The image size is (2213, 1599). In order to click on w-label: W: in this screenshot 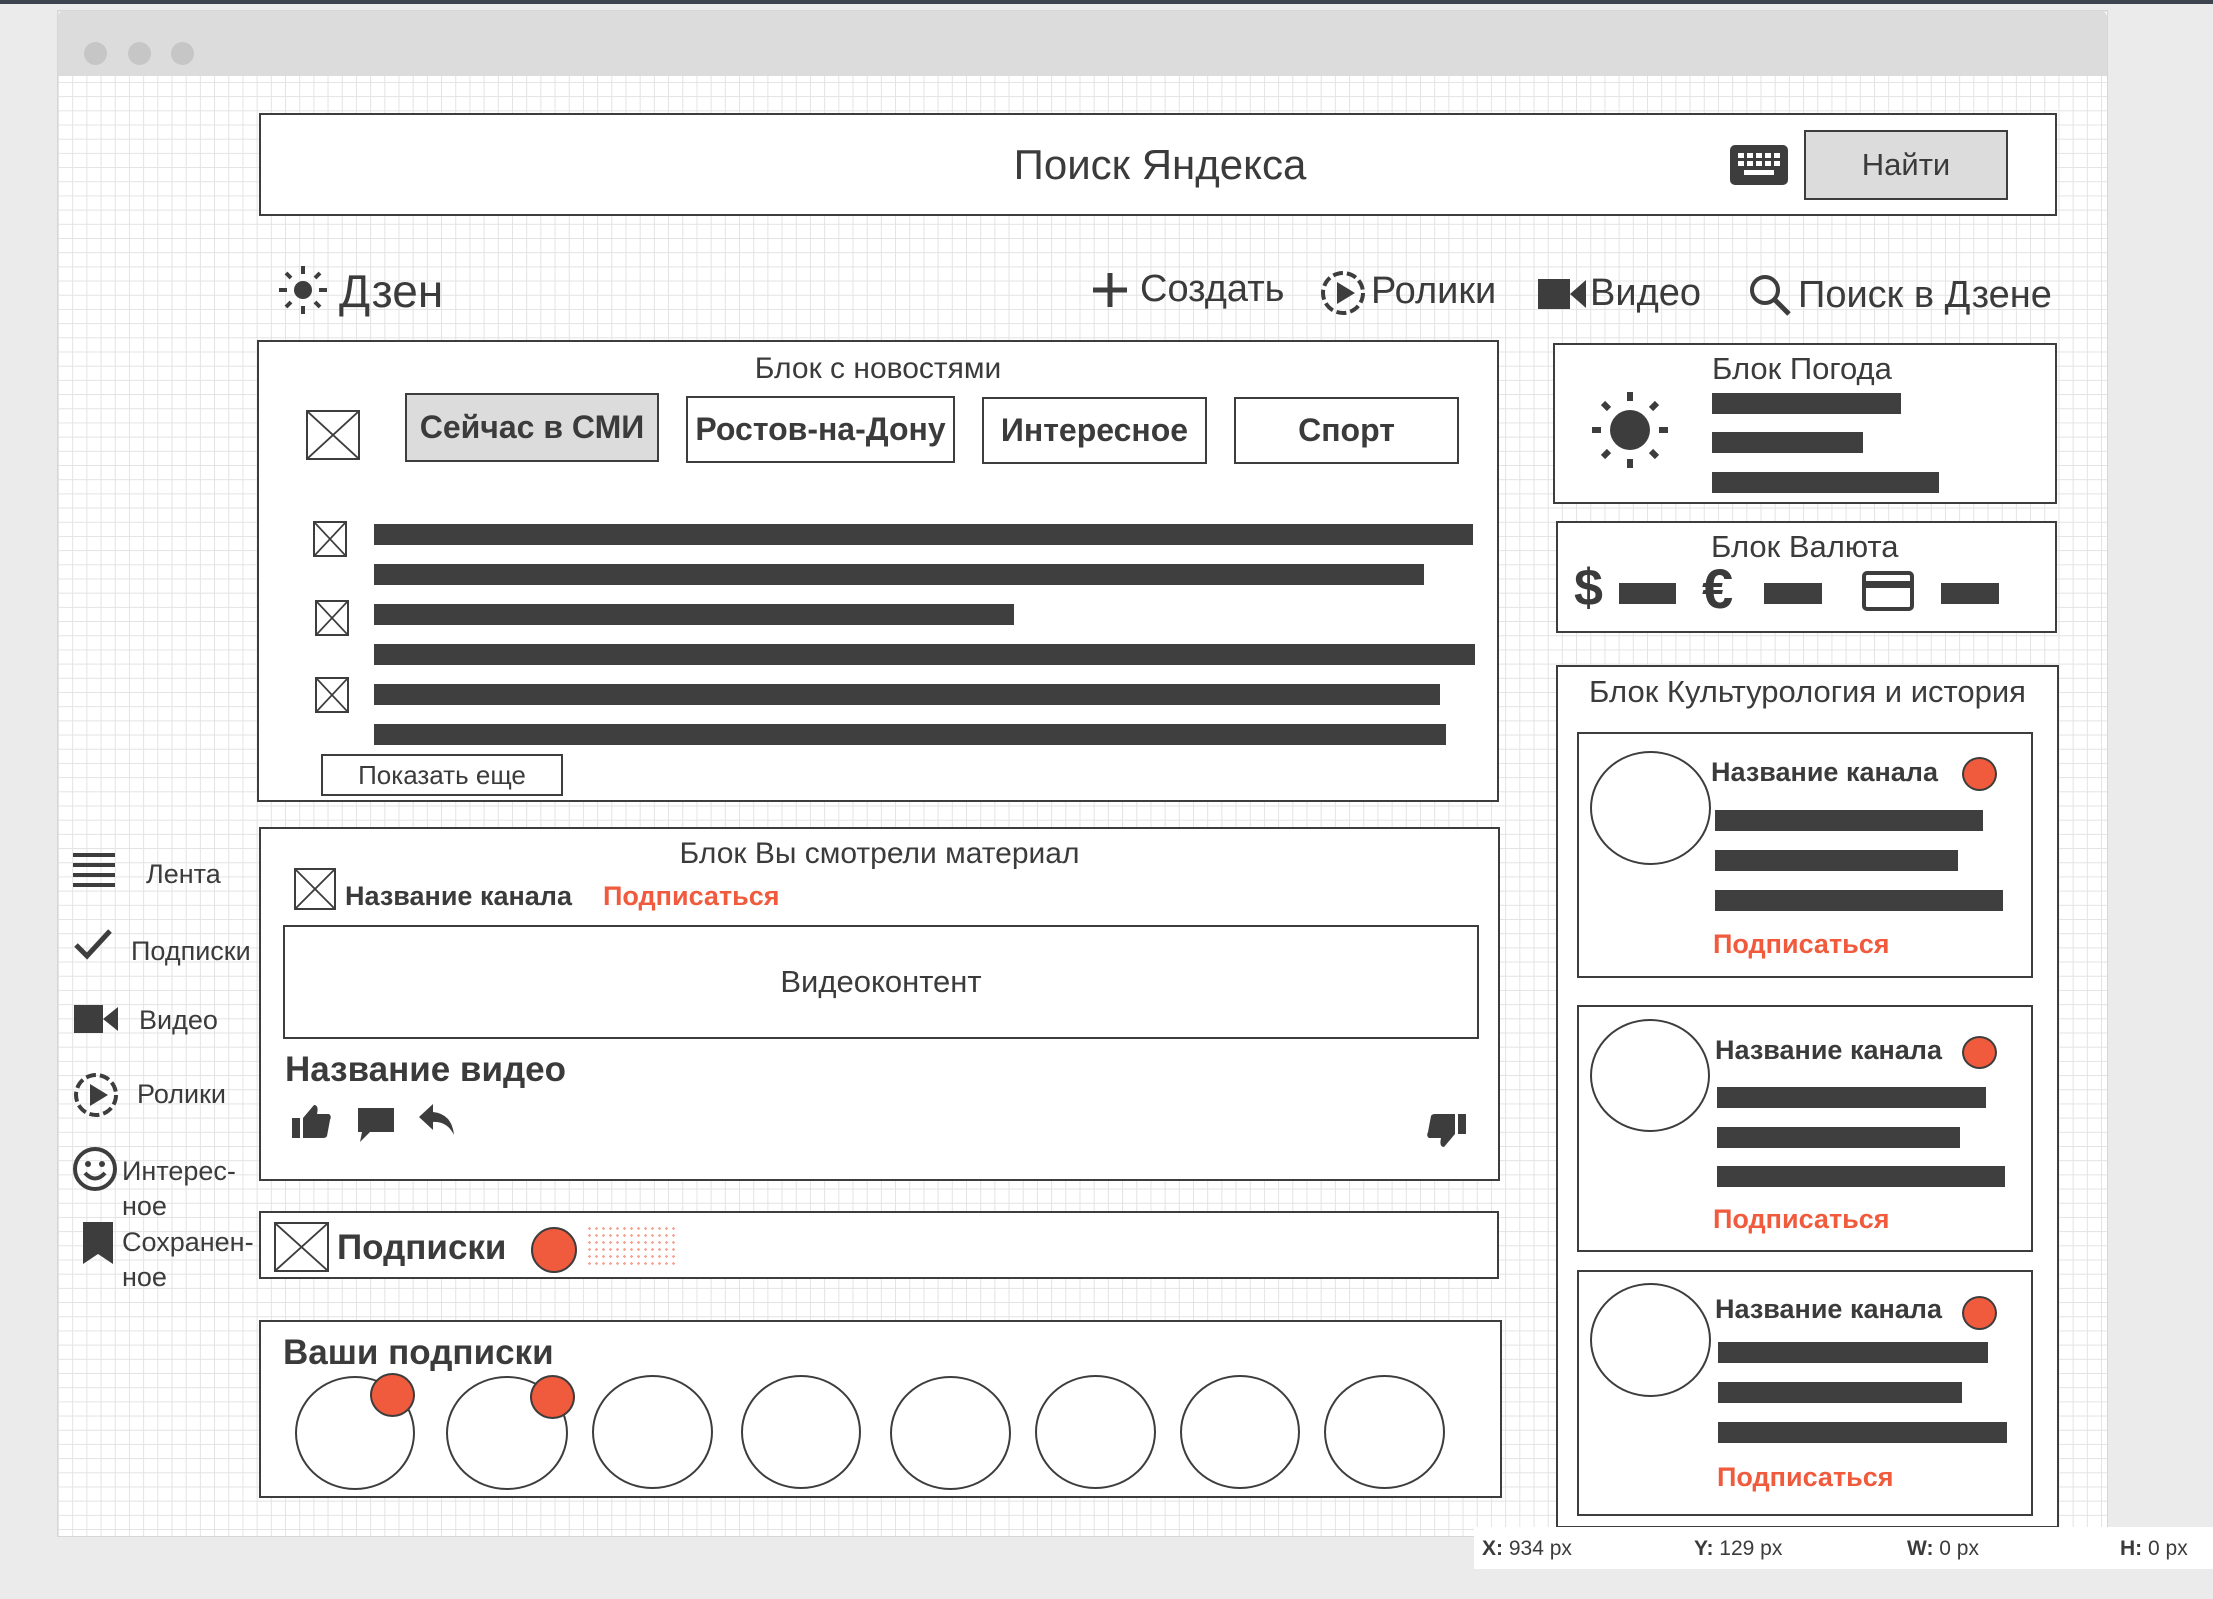, I will do `click(1920, 1548)`.